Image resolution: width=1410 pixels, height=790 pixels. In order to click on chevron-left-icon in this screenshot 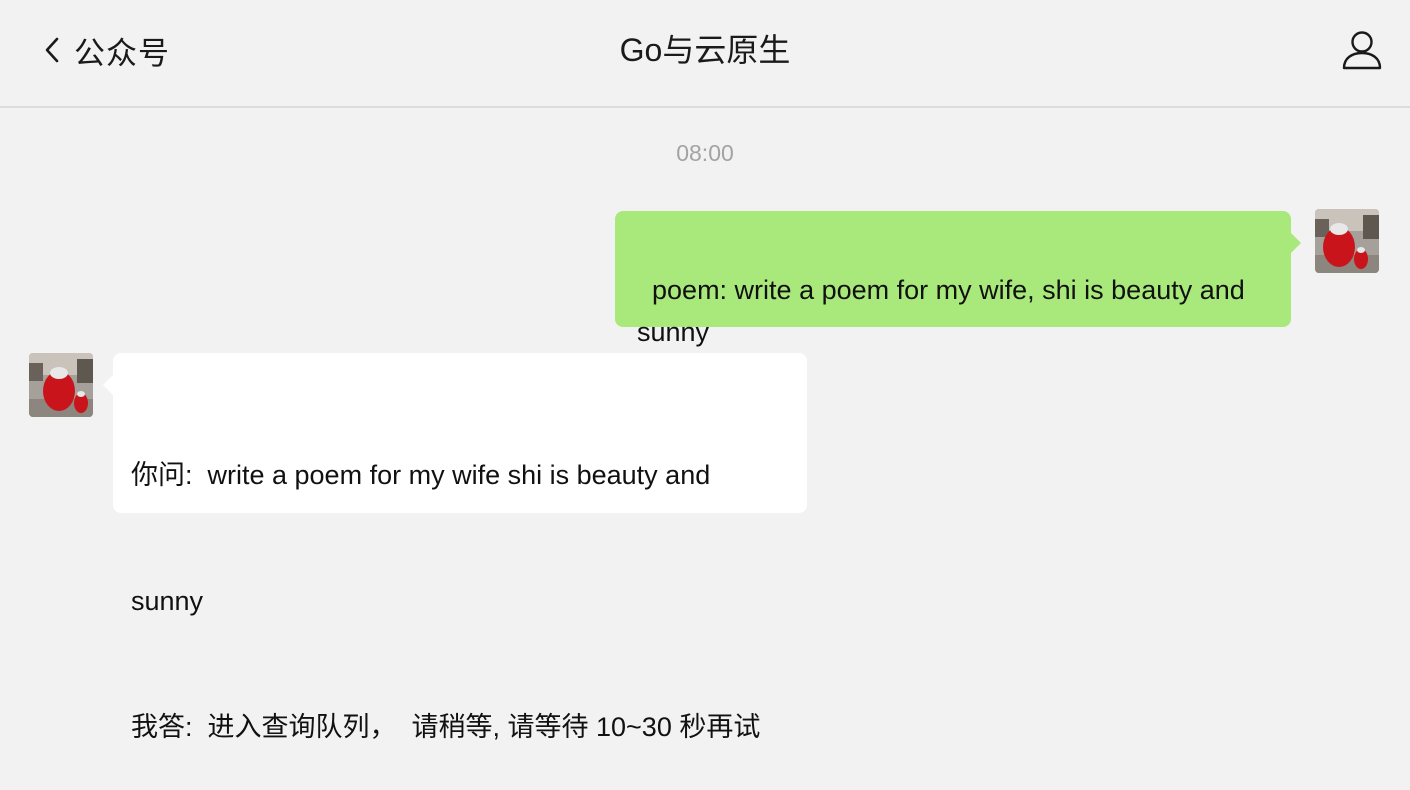, I will do `click(52, 50)`.